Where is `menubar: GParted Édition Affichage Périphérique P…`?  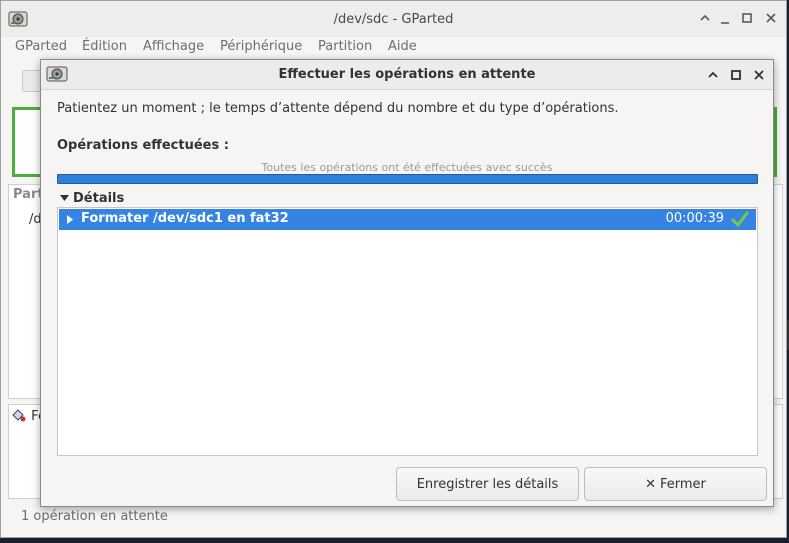 menubar: GParted Édition Affichage Périphérique P… is located at coordinates (393, 48).